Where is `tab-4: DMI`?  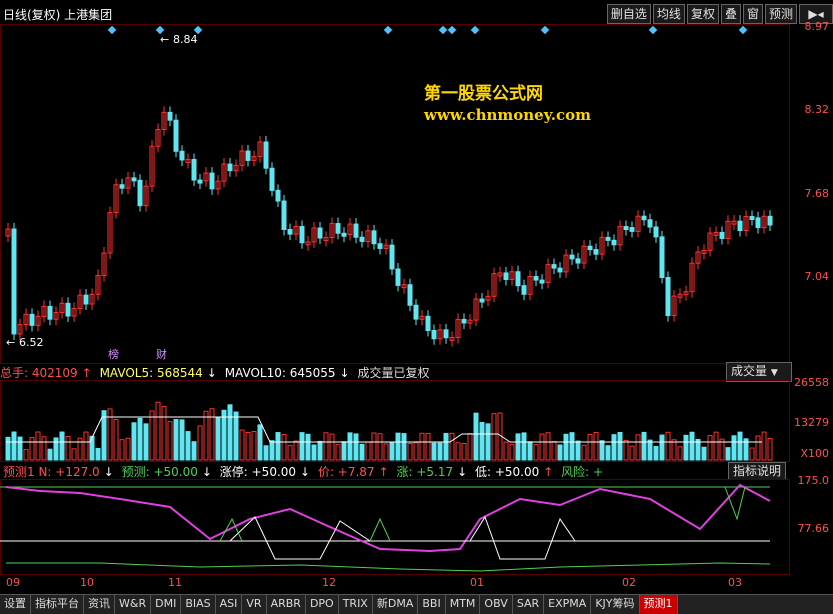 tab-4: DMI is located at coordinates (166, 604).